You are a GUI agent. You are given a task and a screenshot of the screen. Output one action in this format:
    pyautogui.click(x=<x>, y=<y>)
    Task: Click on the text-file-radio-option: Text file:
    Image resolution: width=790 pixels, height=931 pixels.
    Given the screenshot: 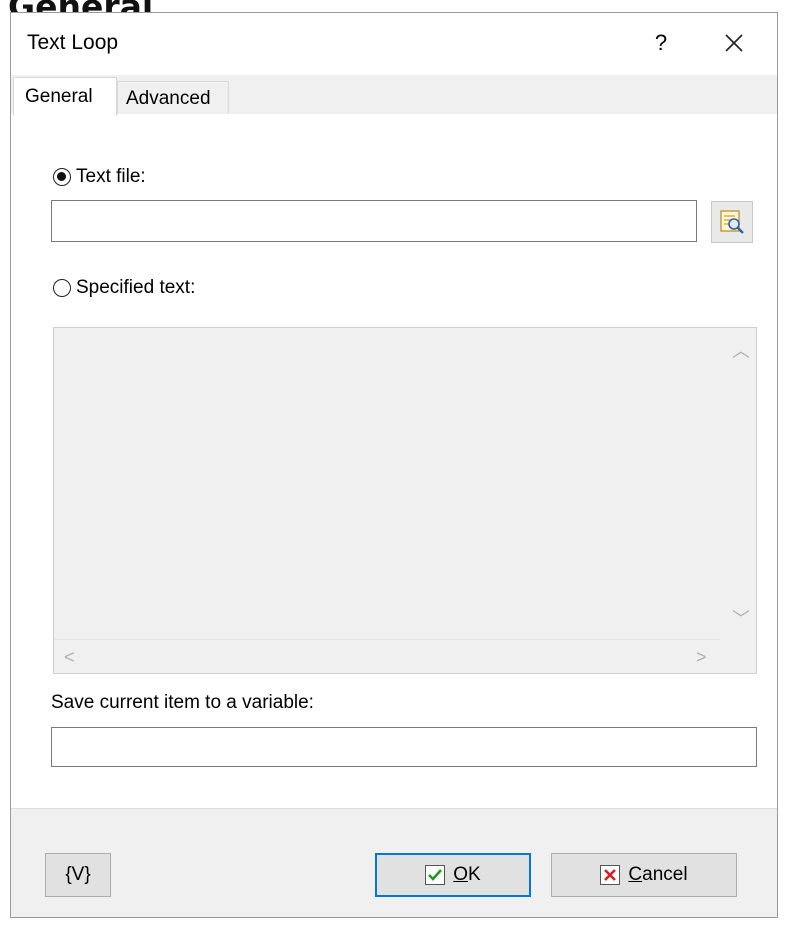 What is the action you would take?
    pyautogui.click(x=99, y=177)
    